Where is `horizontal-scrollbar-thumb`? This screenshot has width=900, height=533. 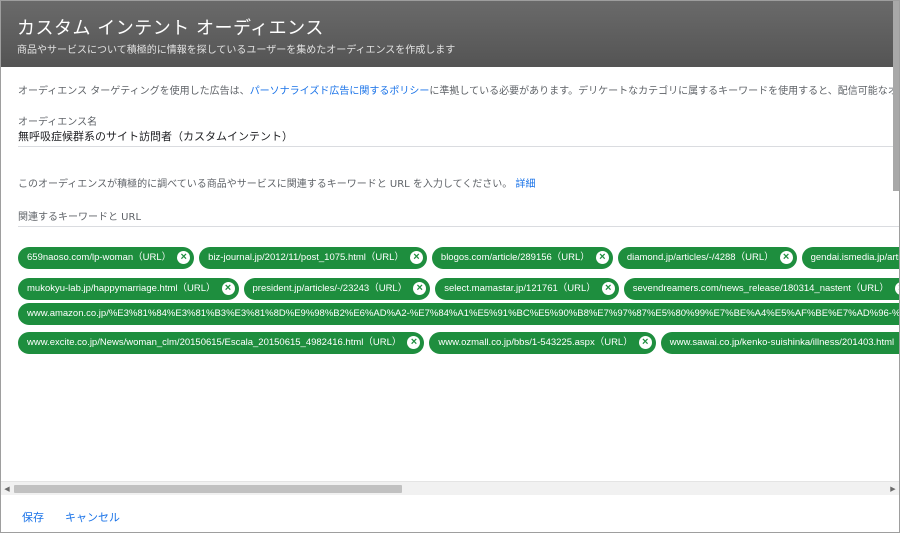 horizontal-scrollbar-thumb is located at coordinates (208, 489).